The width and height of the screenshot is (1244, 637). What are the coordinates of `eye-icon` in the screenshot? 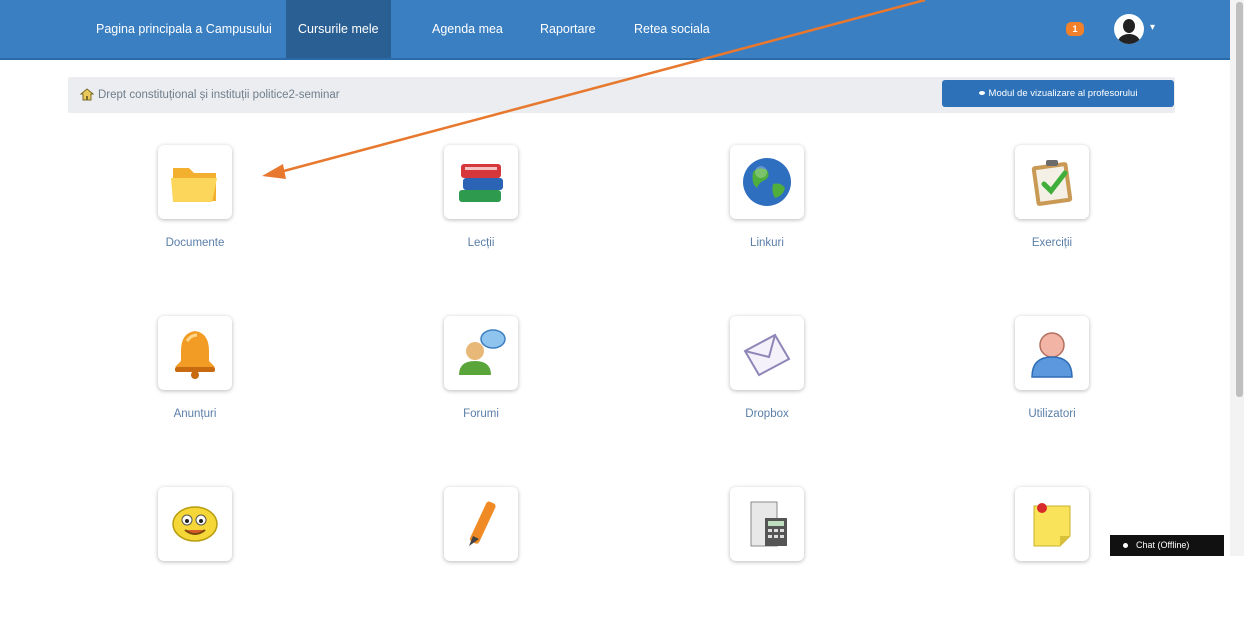 It's located at (981, 93).